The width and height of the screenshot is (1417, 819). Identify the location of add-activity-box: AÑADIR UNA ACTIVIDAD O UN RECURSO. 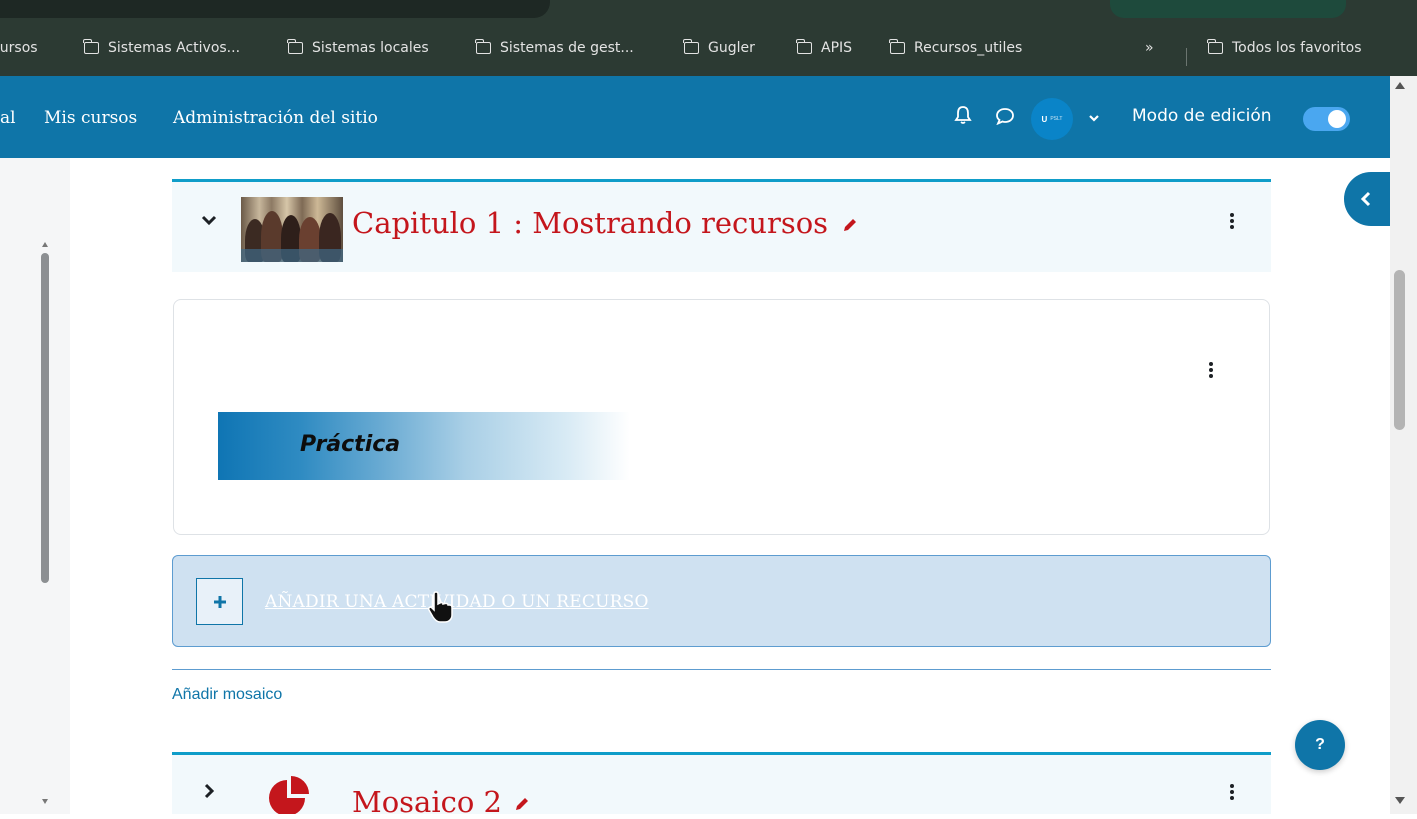
(721, 601).